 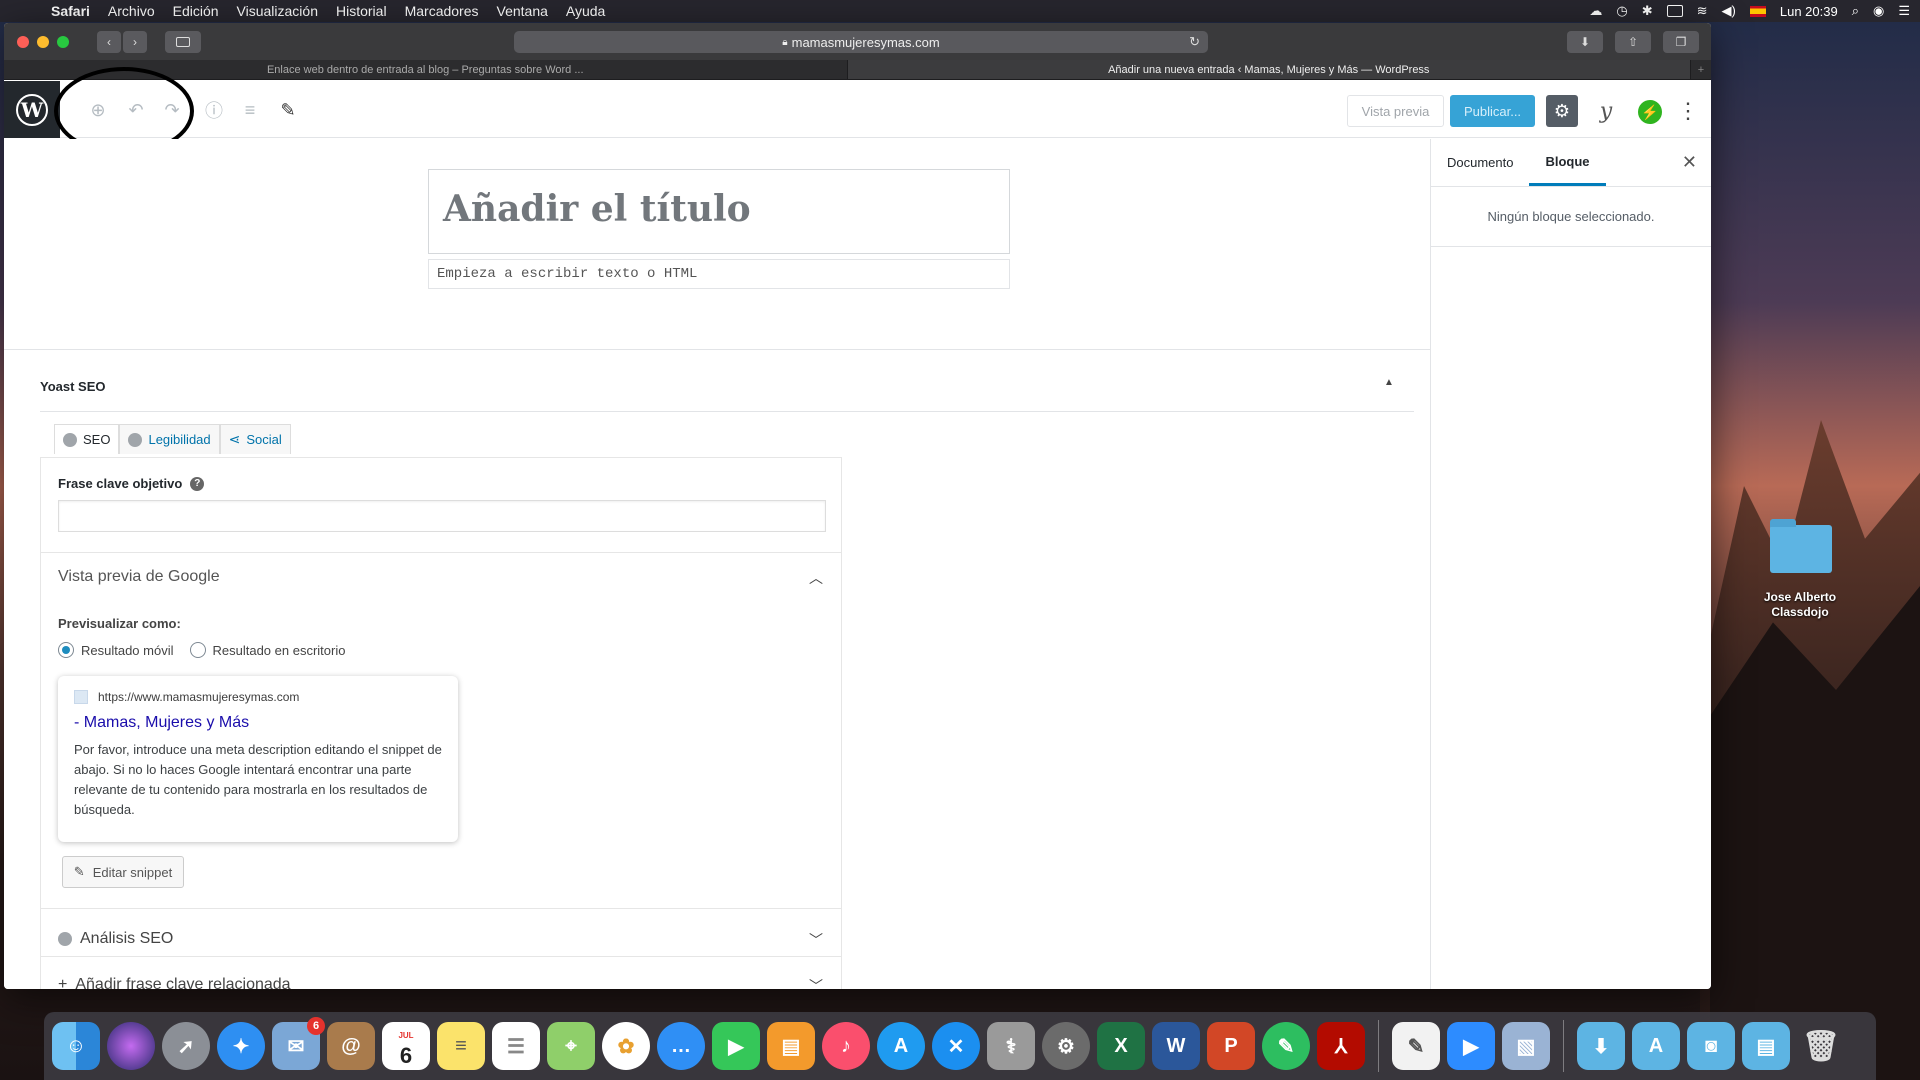 I want to click on books-icon: ▤, so click(x=791, y=1046).